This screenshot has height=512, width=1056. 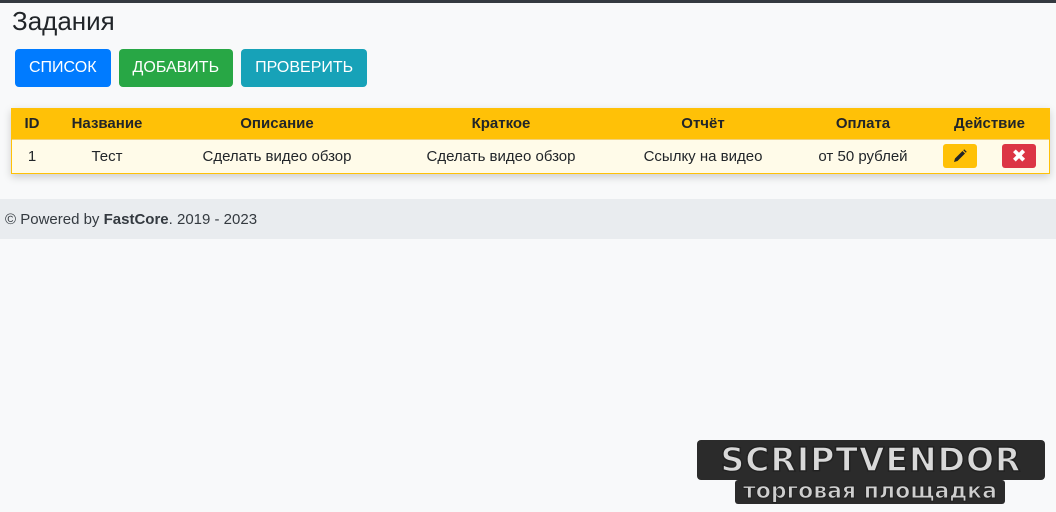 What do you see at coordinates (176, 68) in the screenshot?
I see `add-button: ДОБАВИТЬ` at bounding box center [176, 68].